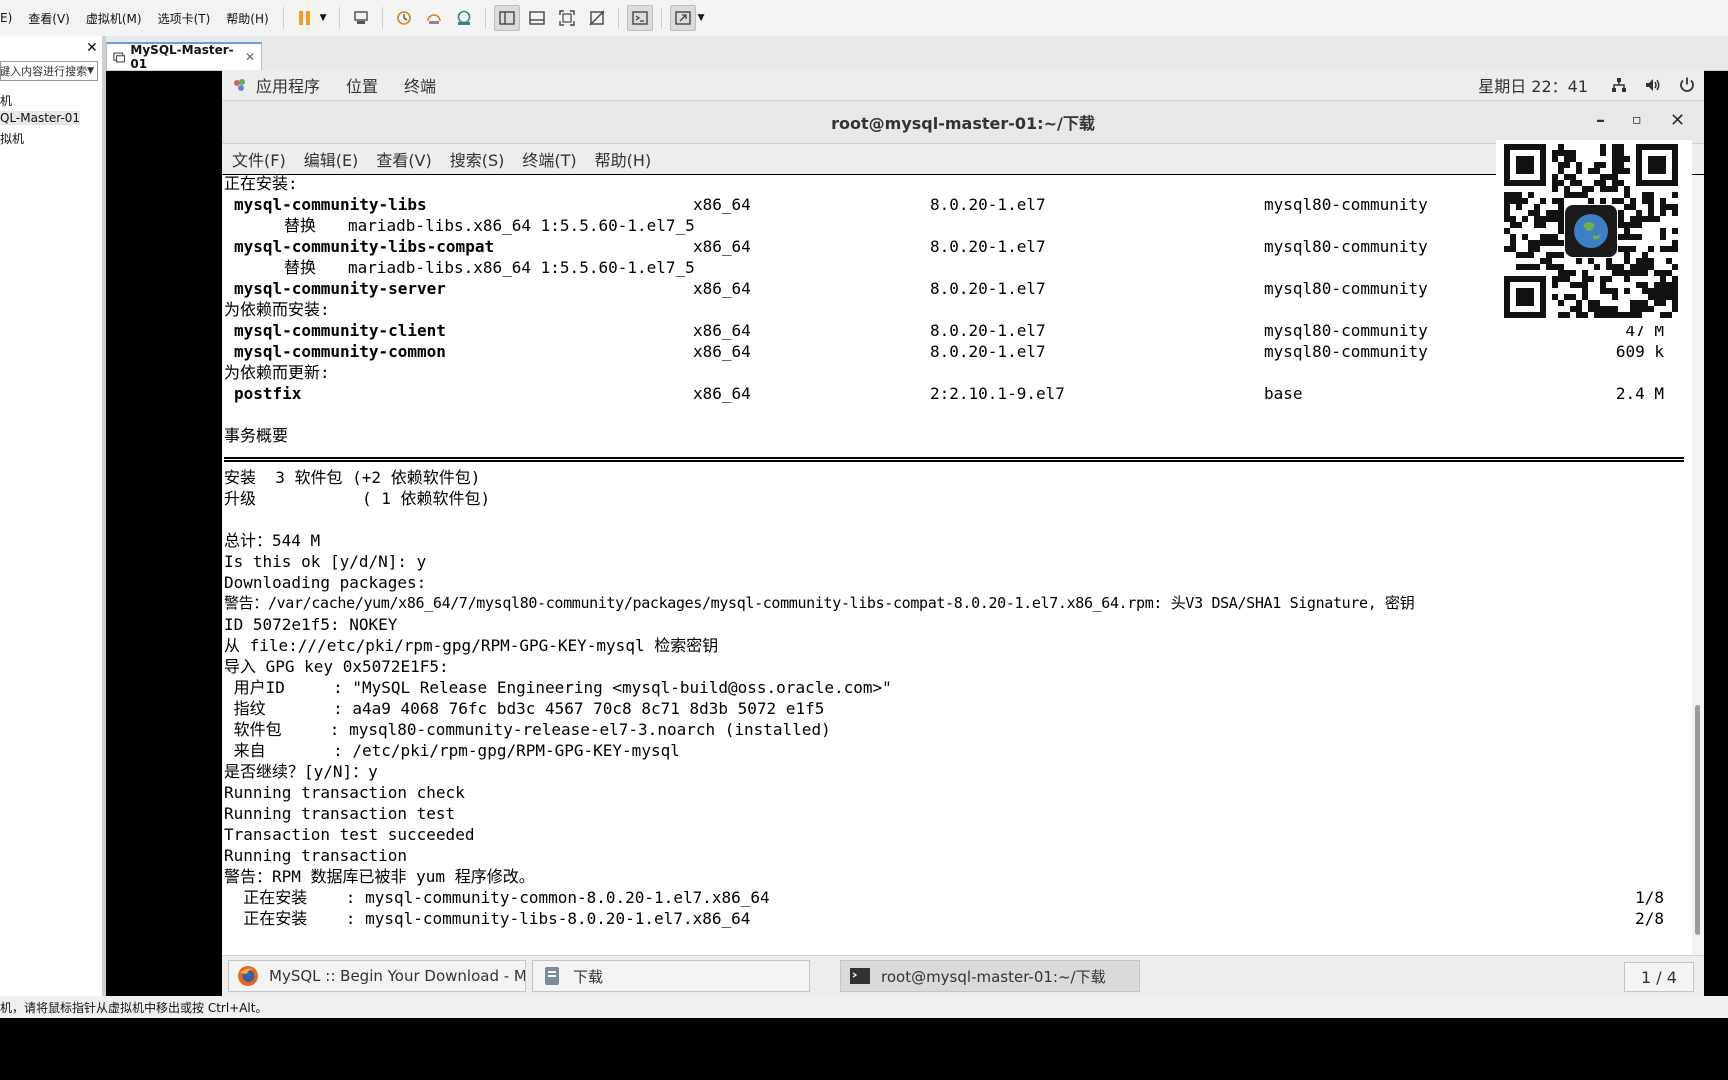 This screenshot has width=1728, height=1080. Describe the element at coordinates (340, 813) in the screenshot. I see `terminal-line: Running transaction test` at that location.